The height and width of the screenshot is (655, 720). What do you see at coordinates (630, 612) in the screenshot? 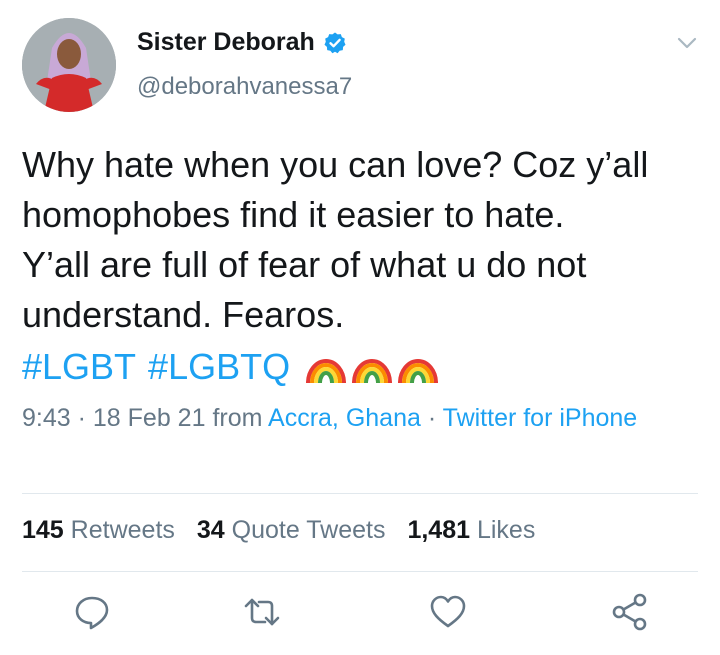
I see `share-icon` at bounding box center [630, 612].